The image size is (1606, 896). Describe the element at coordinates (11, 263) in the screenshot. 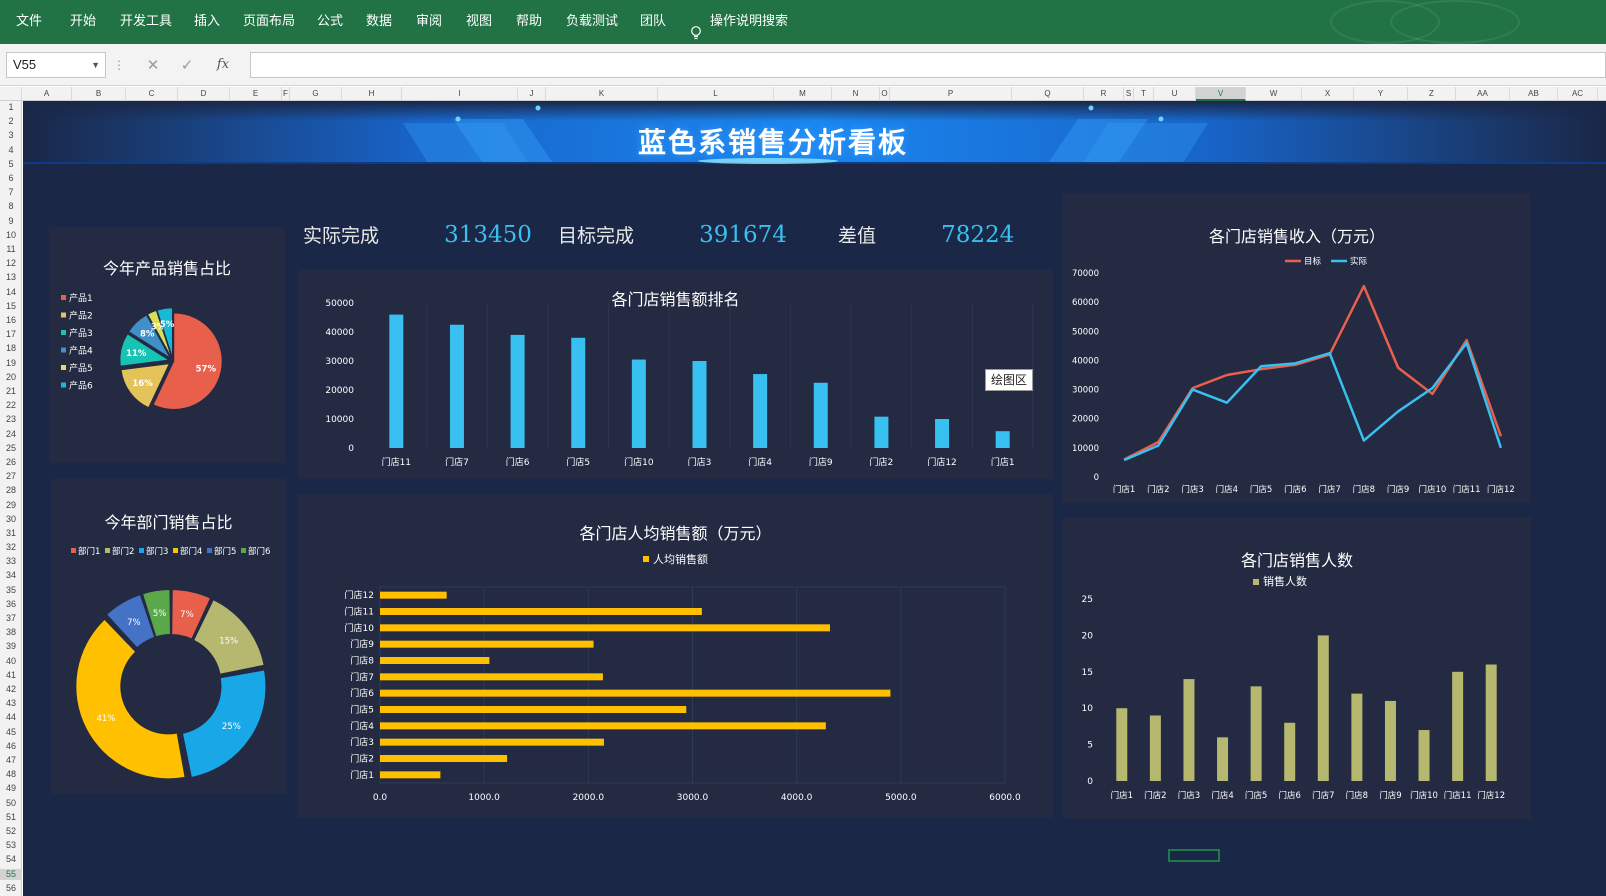

I see `row-header: 12` at that location.